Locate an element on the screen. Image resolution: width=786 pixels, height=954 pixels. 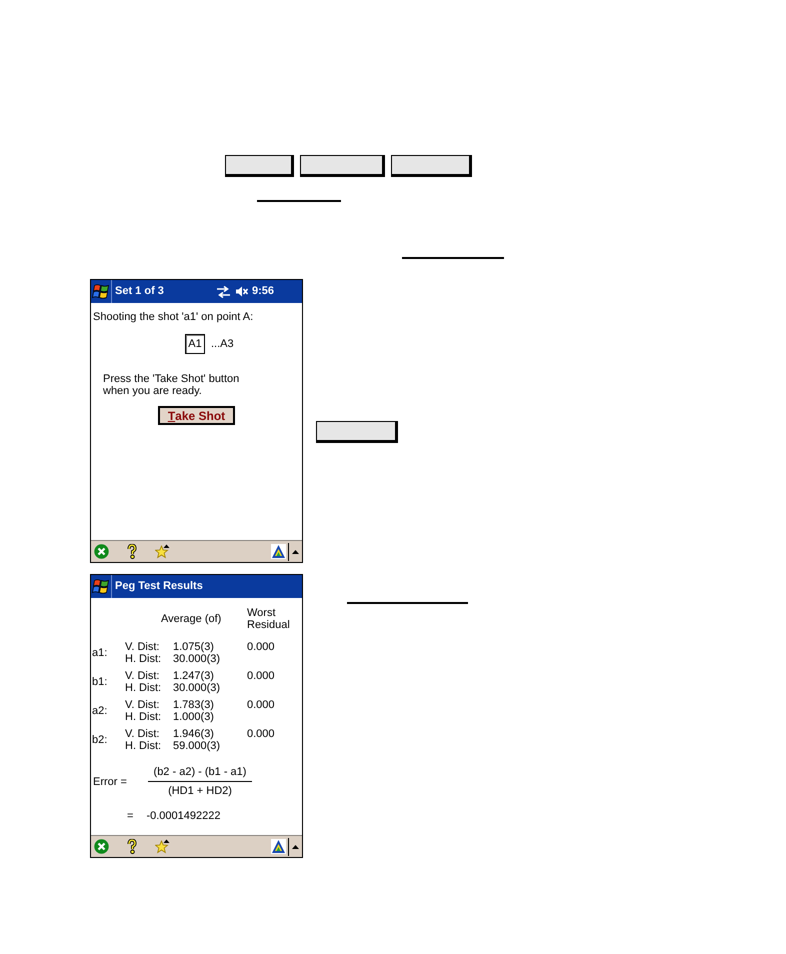
distance-value: 1.075(3) is located at coordinates (194, 647).